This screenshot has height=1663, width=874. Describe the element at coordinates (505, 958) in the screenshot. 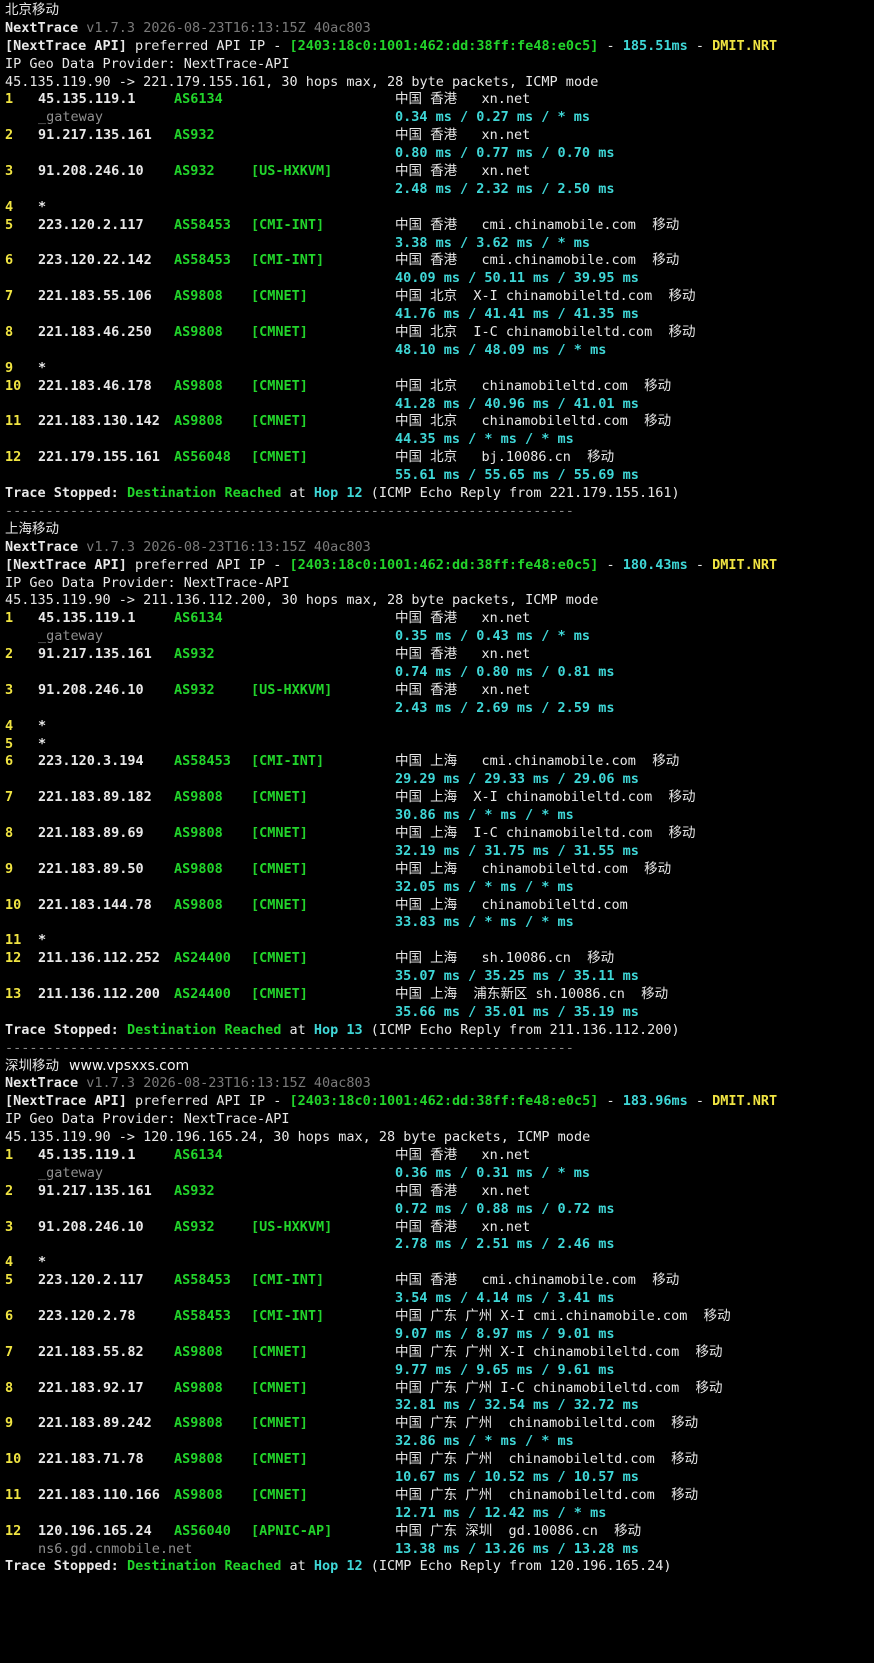

I see `hop-geo: 中国 上海 sh.10086.cn 移动` at that location.